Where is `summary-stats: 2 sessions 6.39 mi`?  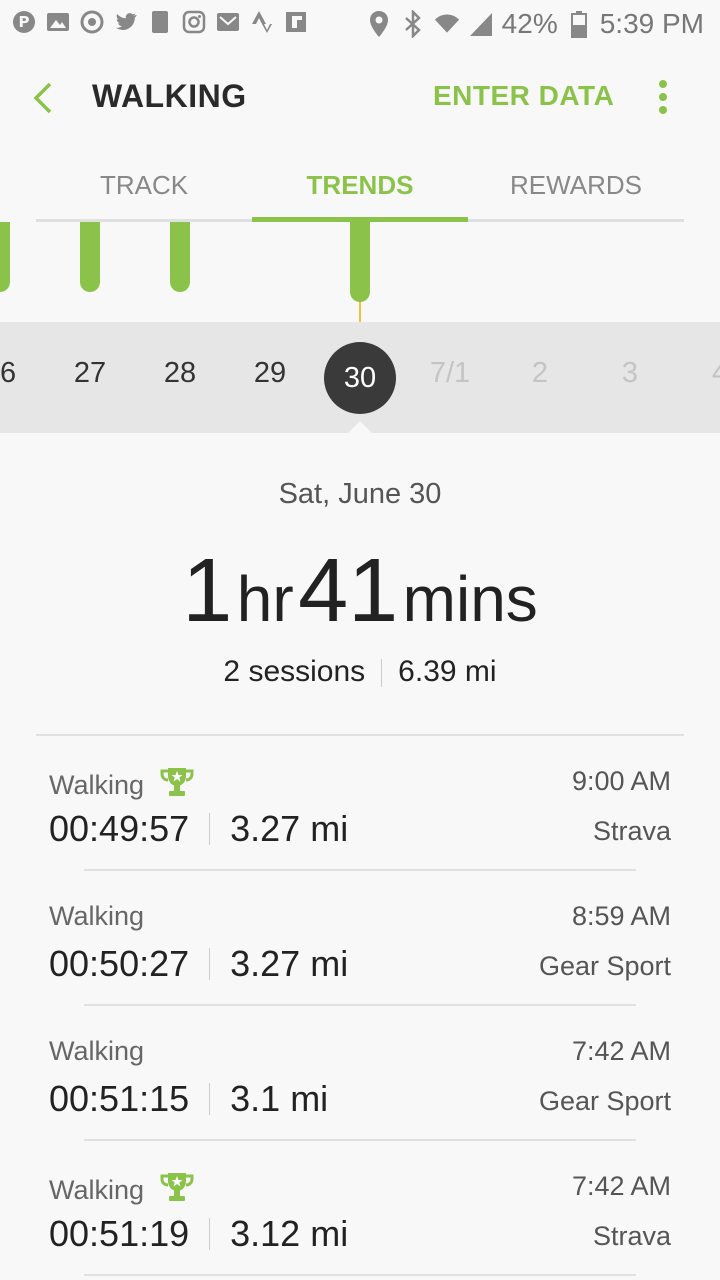 summary-stats: 2 sessions 6.39 mi is located at coordinates (360, 672).